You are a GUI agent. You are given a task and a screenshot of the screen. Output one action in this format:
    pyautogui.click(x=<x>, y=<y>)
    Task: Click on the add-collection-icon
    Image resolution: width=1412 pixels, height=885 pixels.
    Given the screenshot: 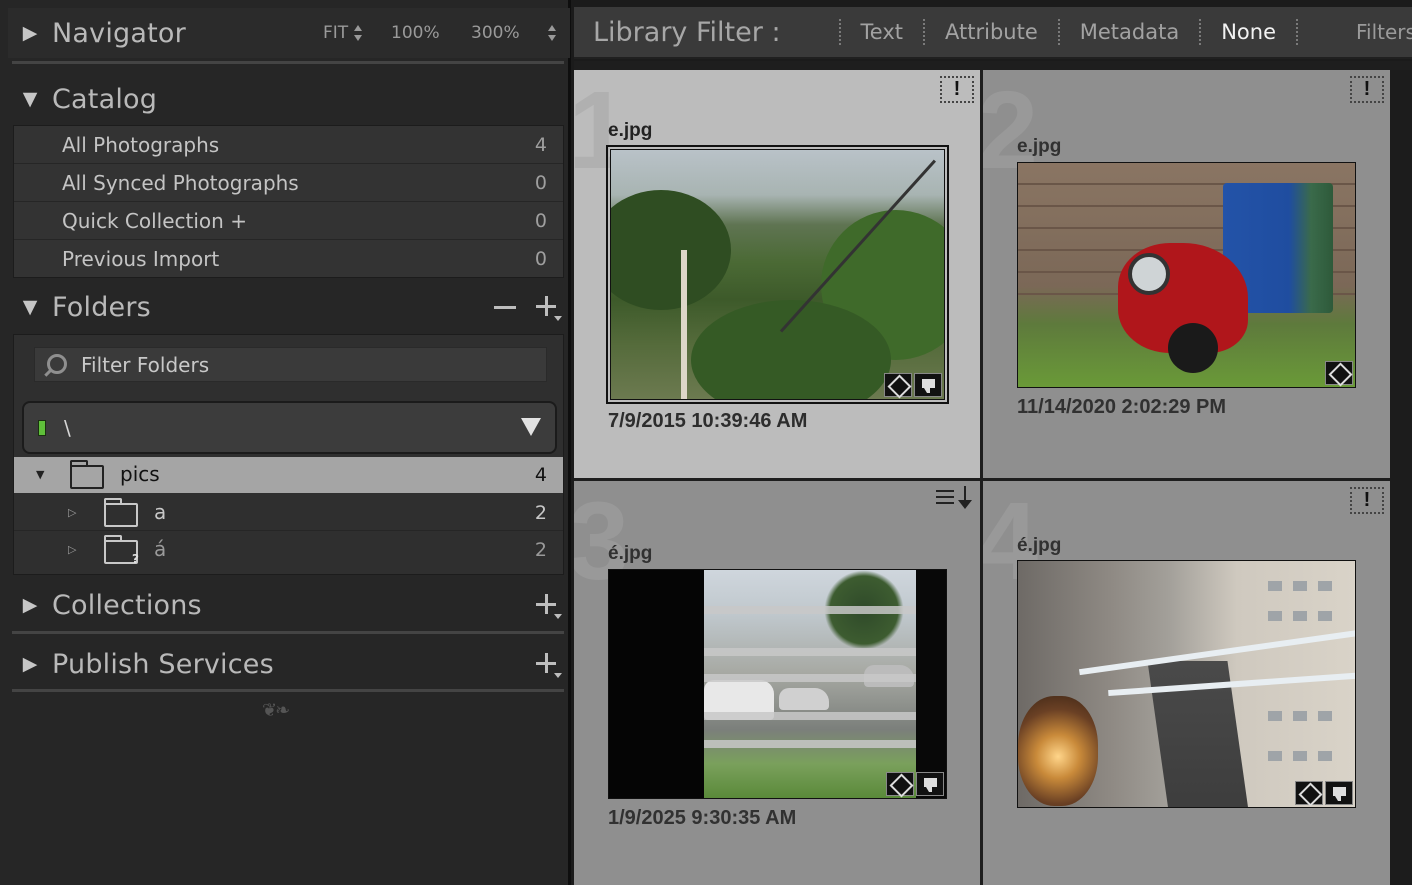 What is the action you would take?
    pyautogui.click(x=548, y=605)
    